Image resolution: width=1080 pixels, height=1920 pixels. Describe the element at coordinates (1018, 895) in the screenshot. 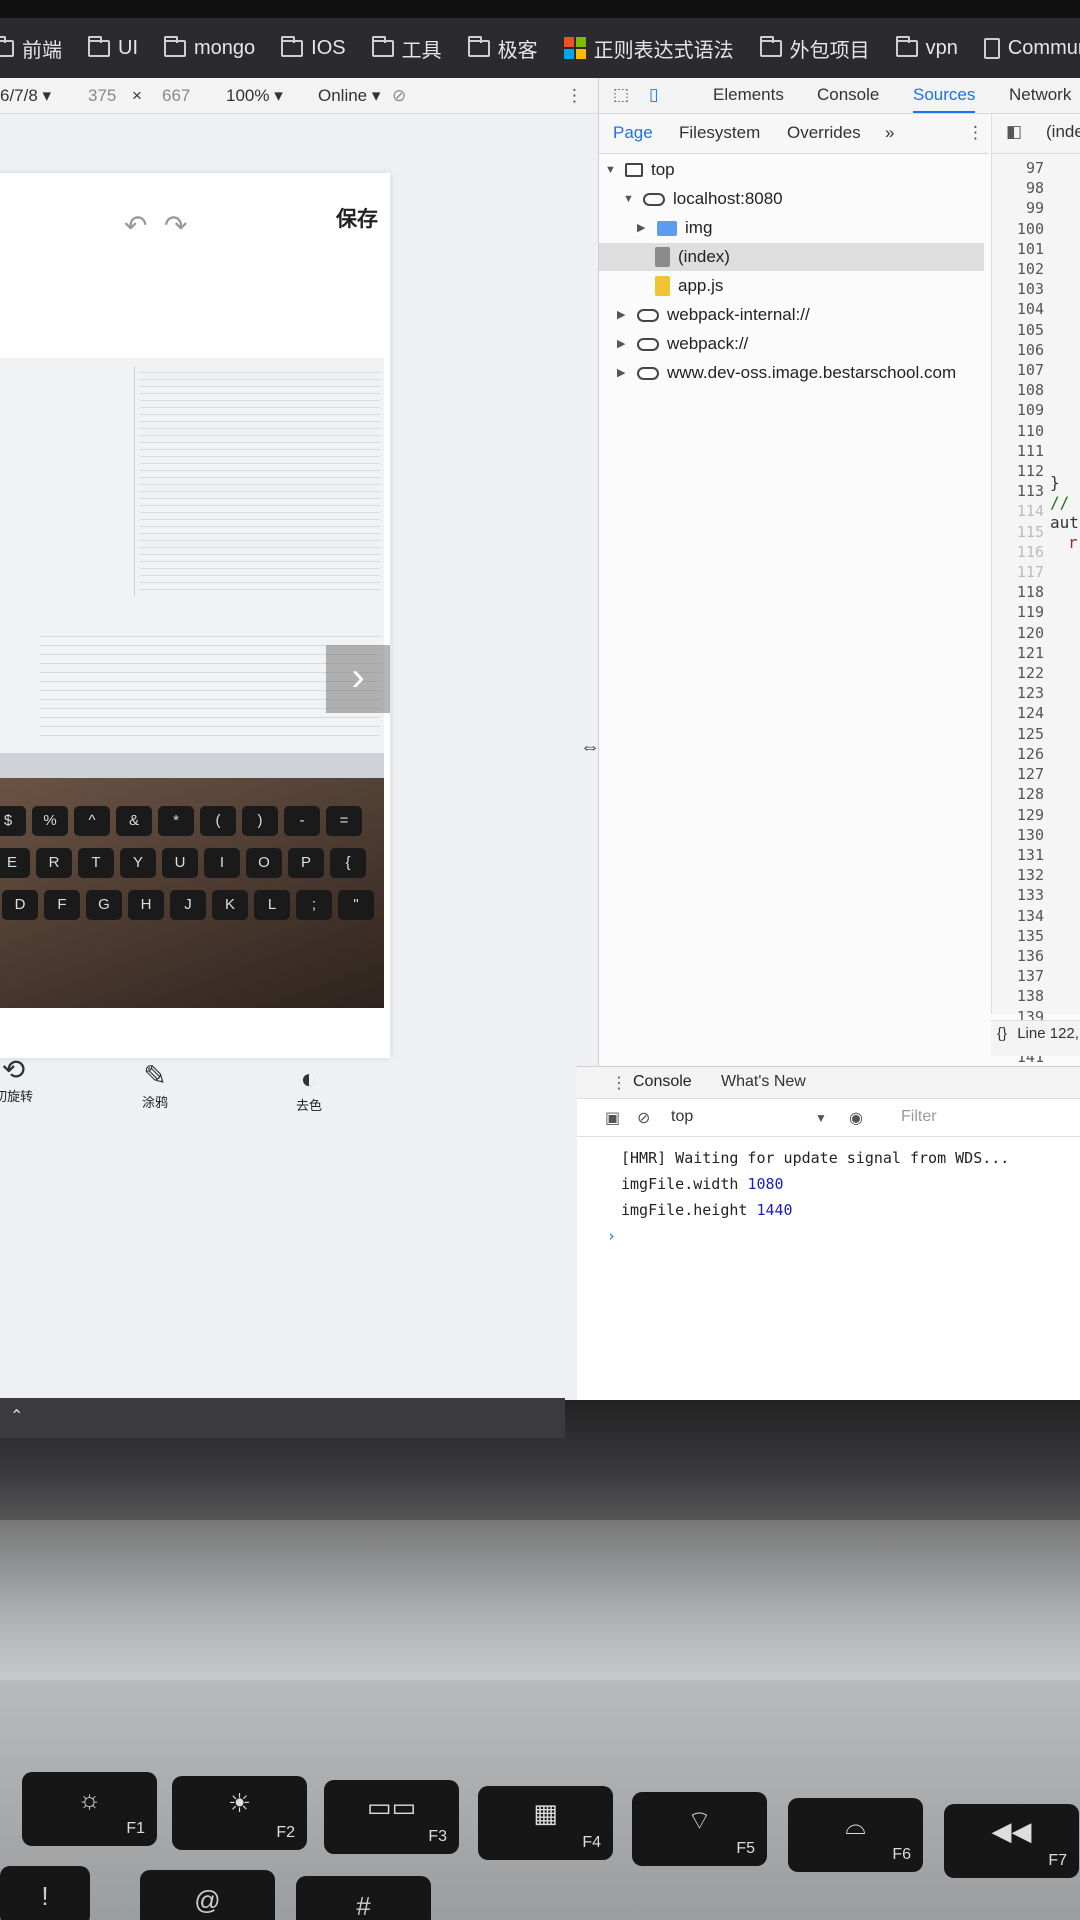

I see `line-number: 133` at that location.